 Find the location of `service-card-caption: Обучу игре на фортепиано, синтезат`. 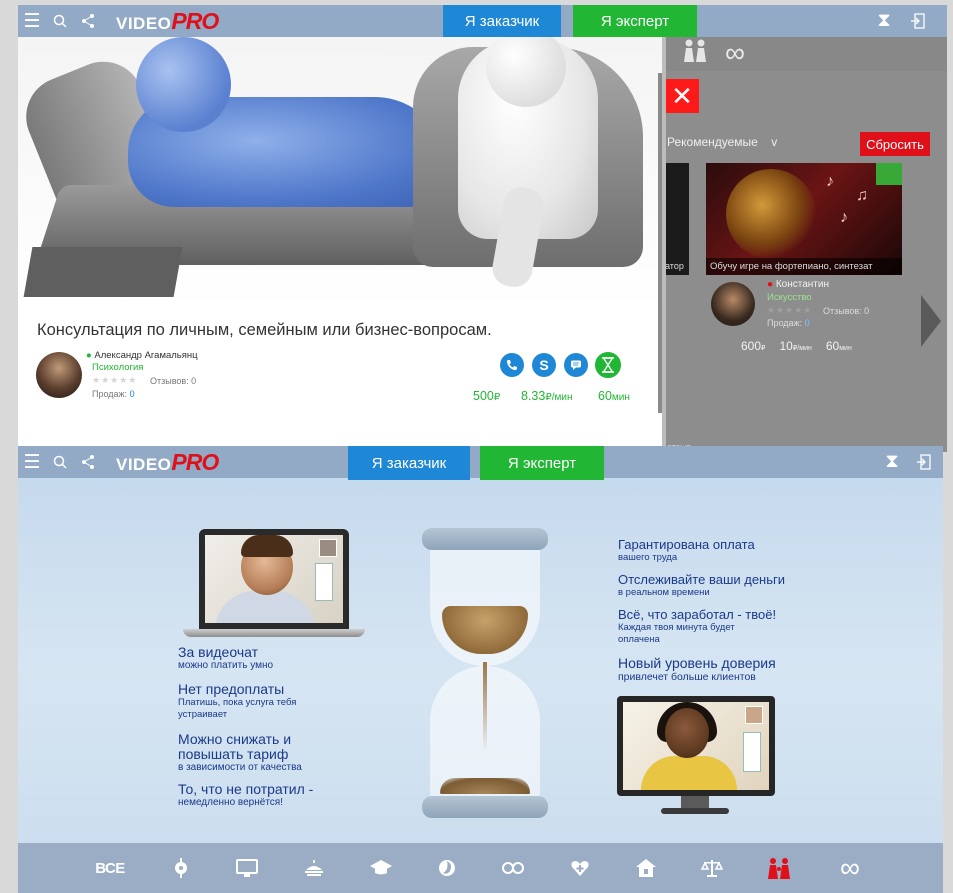

service-card-caption: Обучу игре на фортепиано, синтезат is located at coordinates (804, 266).